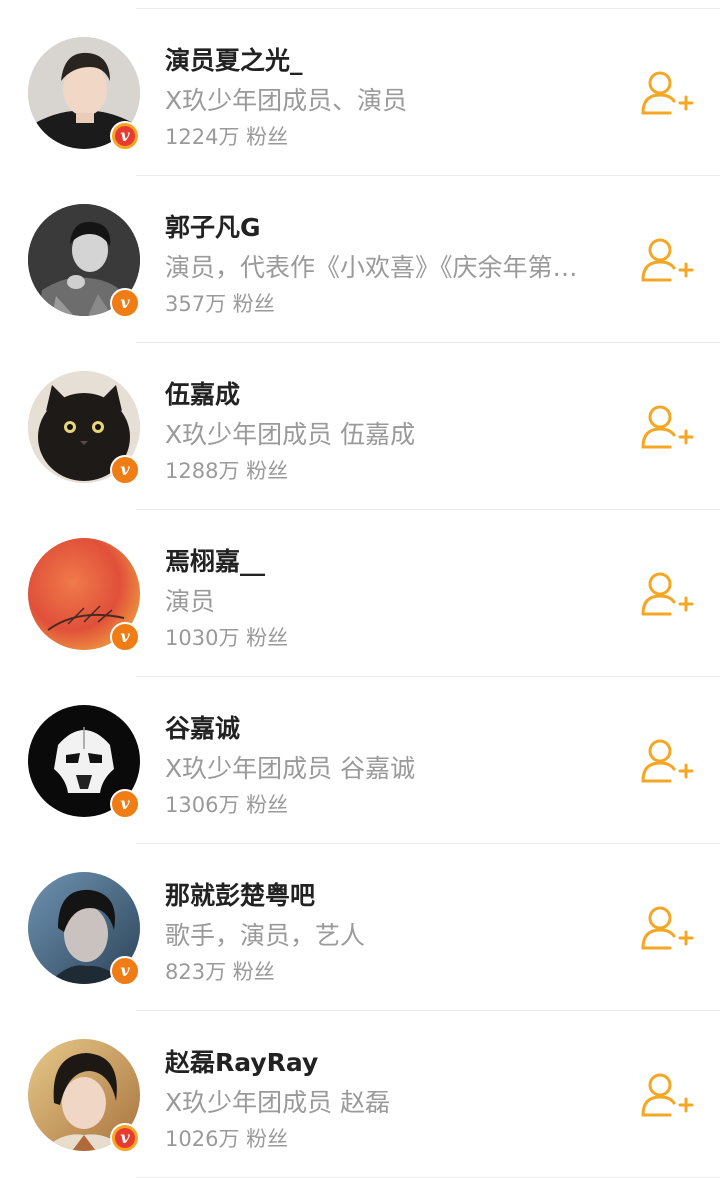  Describe the element at coordinates (240, 894) in the screenshot. I see `user-name: 那就彭楚粤吧` at that location.